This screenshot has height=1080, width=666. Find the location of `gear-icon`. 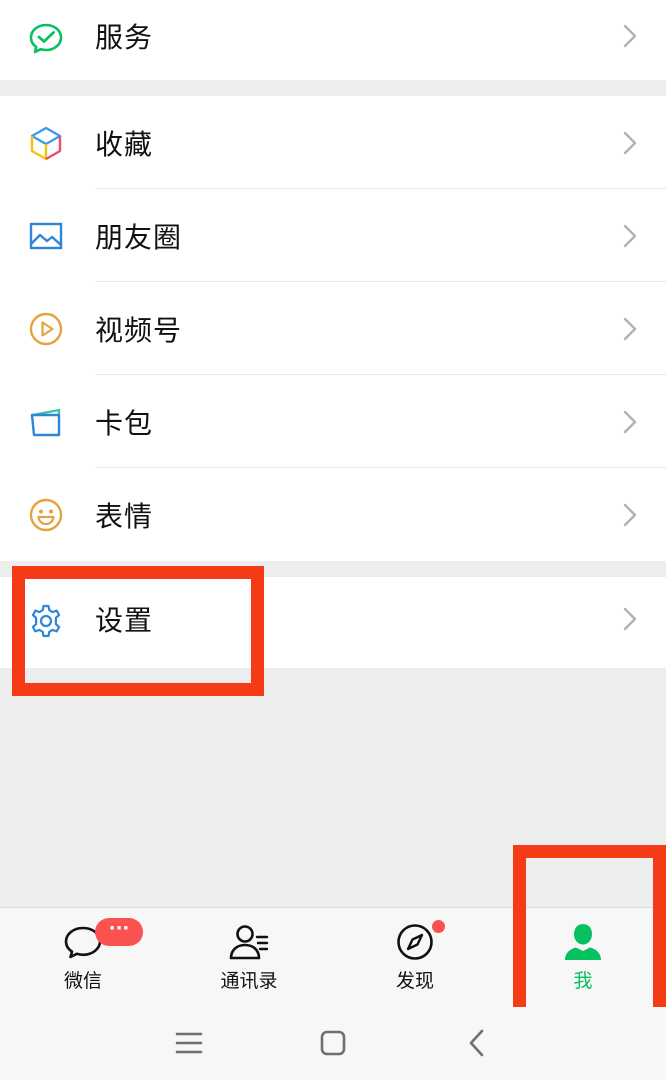

gear-icon is located at coordinates (46, 621).